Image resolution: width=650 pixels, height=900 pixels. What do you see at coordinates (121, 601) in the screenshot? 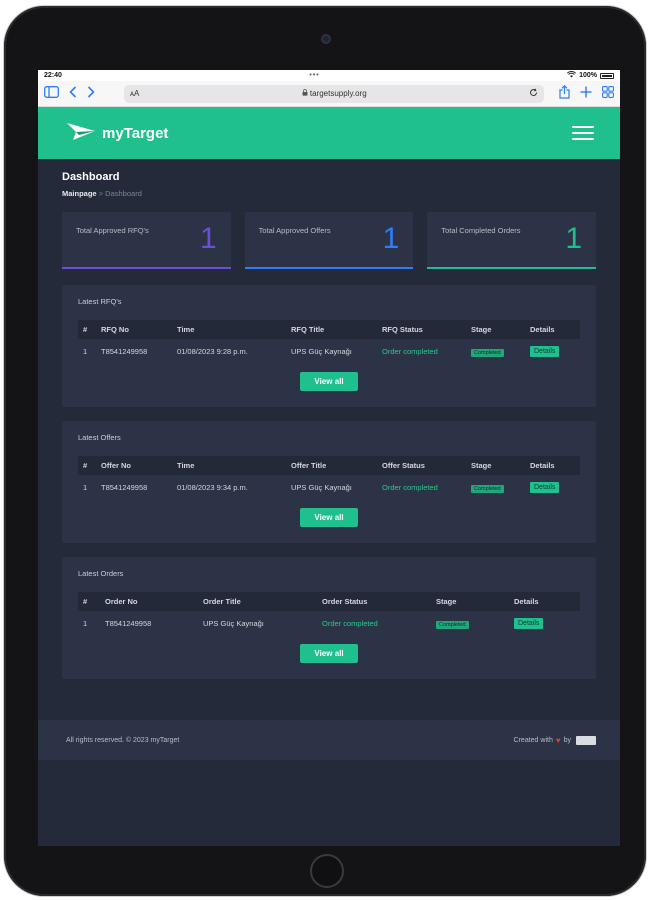
I see `column-header: Order No` at bounding box center [121, 601].